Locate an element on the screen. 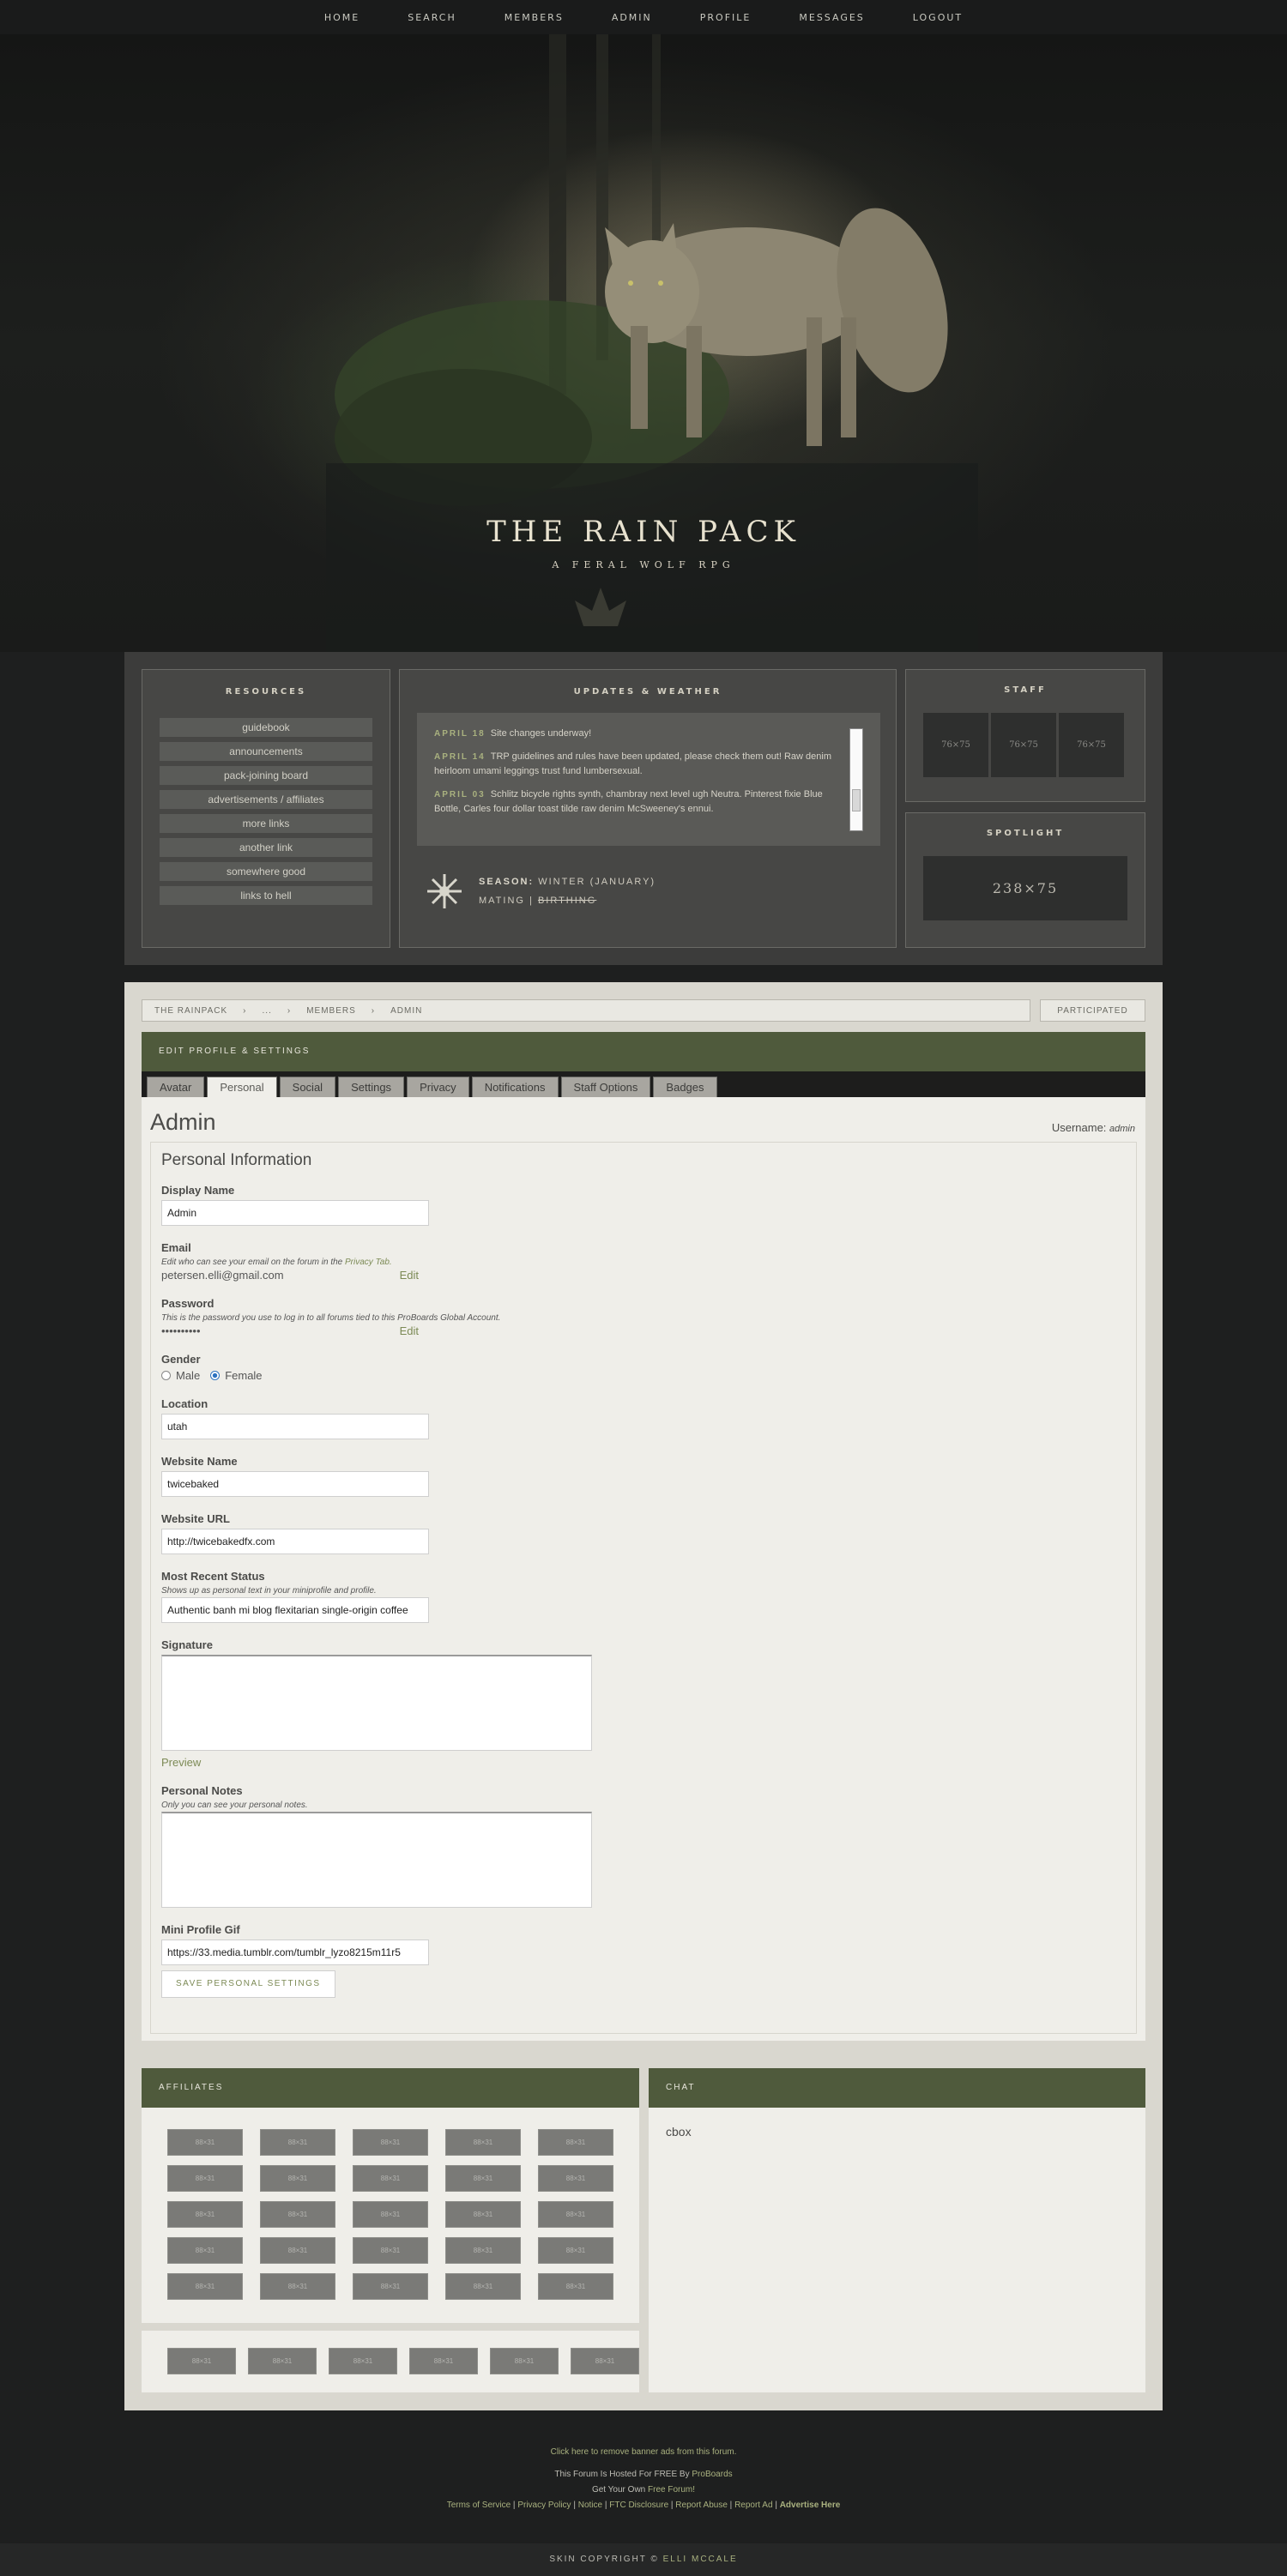 The image size is (1287, 2576). tab-notifications: Notifications is located at coordinates (515, 1087).